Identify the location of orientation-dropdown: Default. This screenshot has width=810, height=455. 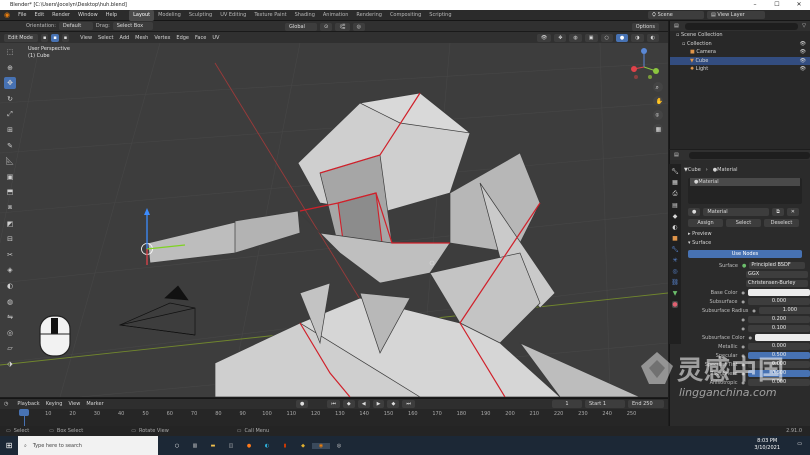
(75, 26).